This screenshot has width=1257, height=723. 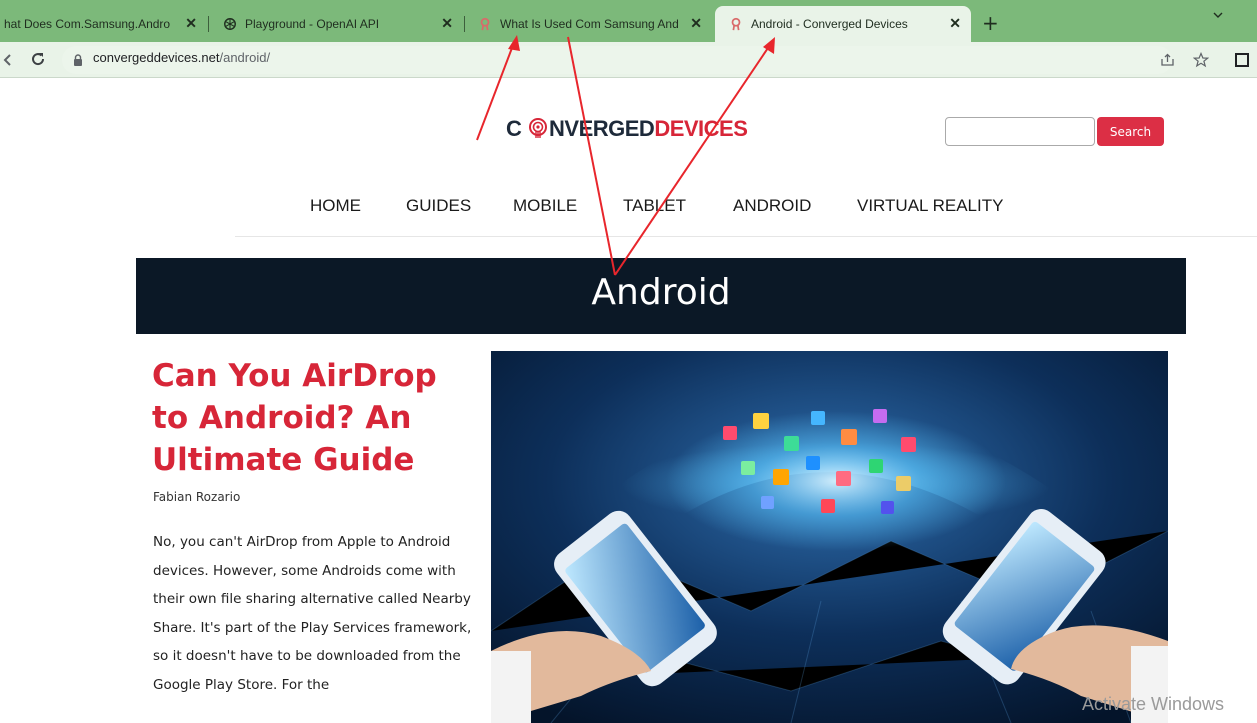 What do you see at coordinates (746, 236) in the screenshot?
I see `header-divider` at bounding box center [746, 236].